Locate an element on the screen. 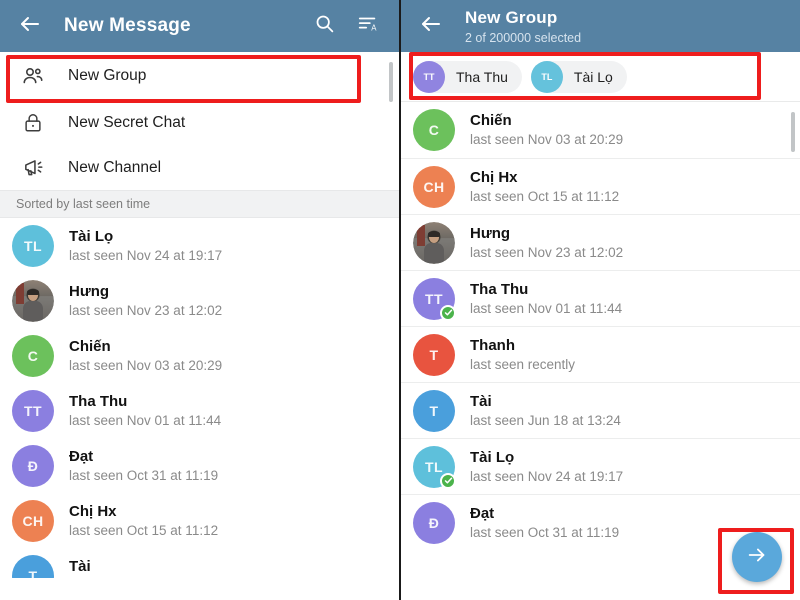  left-list-scrollbar is located at coordinates (391, 82).